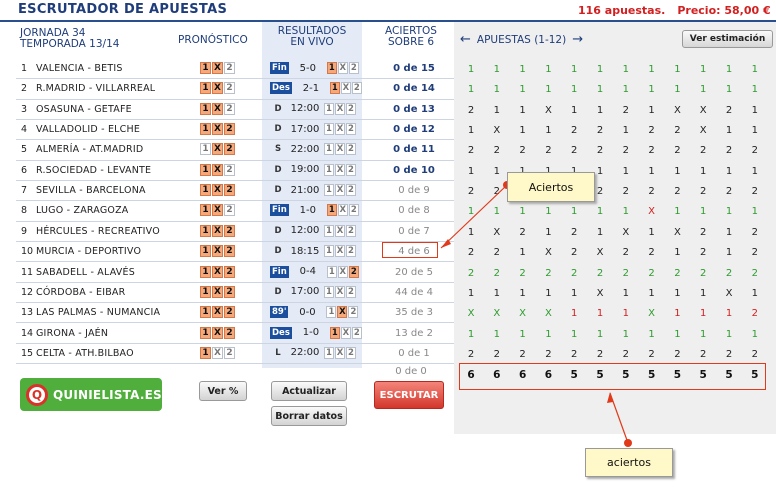 The image size is (776, 487). What do you see at coordinates (629, 462) in the screenshot?
I see `callout-aciertos-totals: aciertos` at bounding box center [629, 462].